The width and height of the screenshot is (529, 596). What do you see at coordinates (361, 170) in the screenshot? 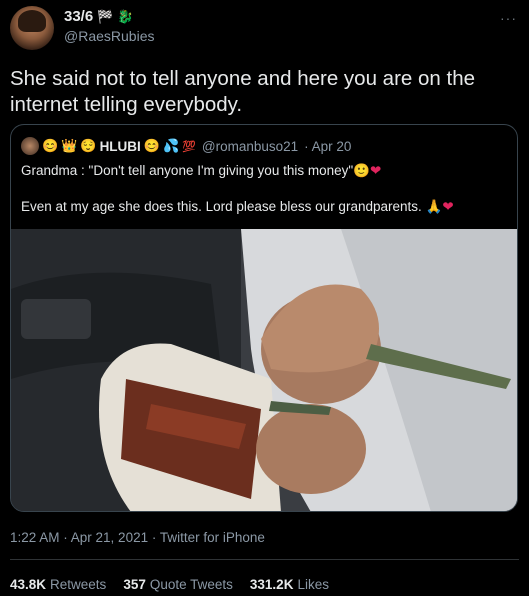
I see `slight-smile-emoji-icon: 🙂` at bounding box center [361, 170].